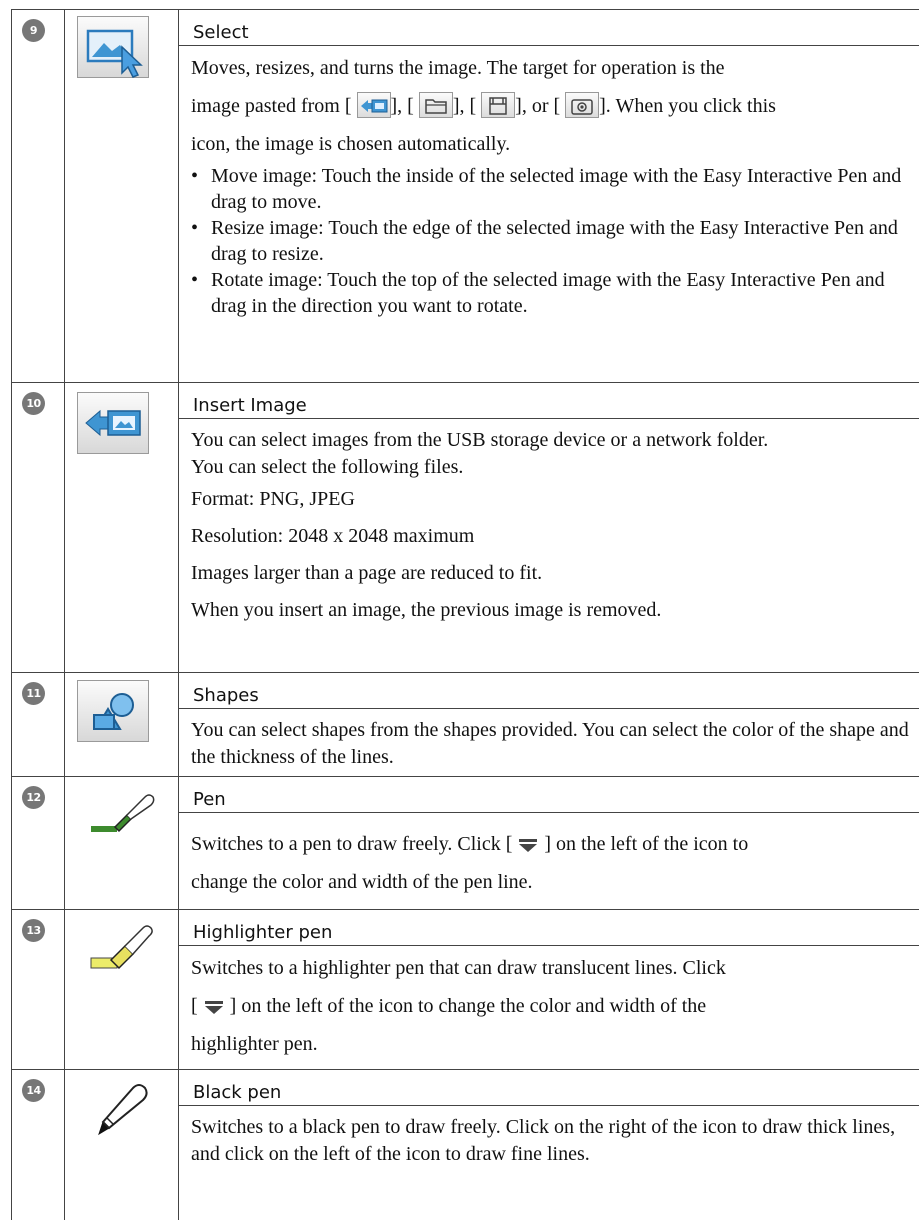 This screenshot has width=919, height=1220. What do you see at coordinates (33, 693) in the screenshot?
I see `item-number-badge: 11` at bounding box center [33, 693].